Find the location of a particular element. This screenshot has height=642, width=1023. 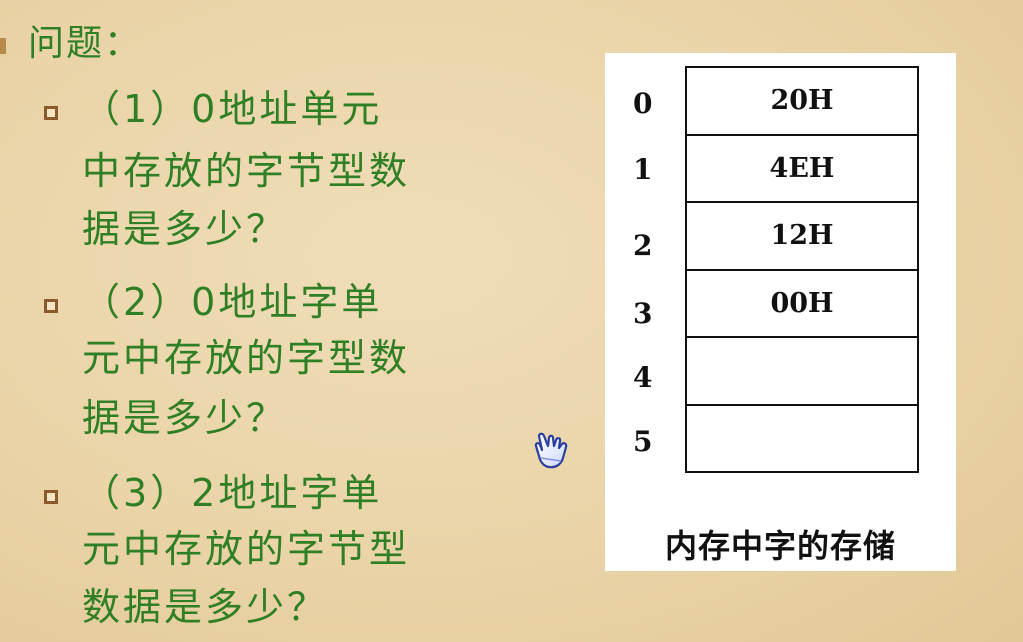

question-2-line-2: 元中存放的字型数 is located at coordinates (246, 358).